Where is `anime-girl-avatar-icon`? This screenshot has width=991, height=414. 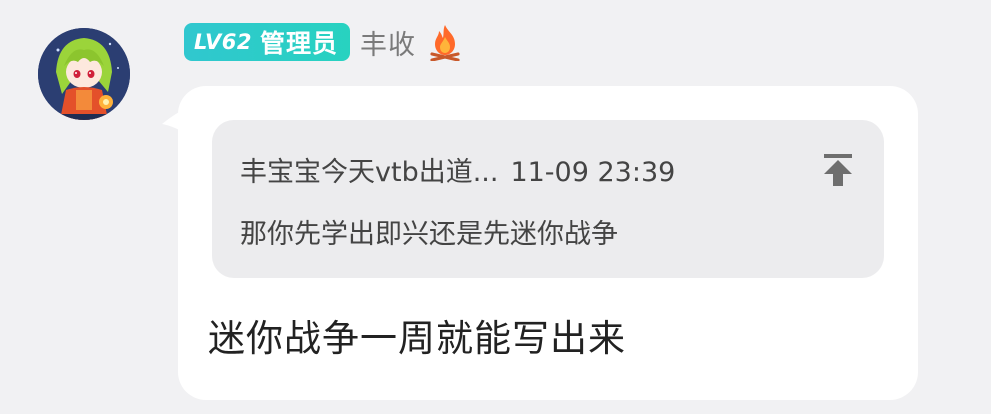 anime-girl-avatar-icon is located at coordinates (84, 74).